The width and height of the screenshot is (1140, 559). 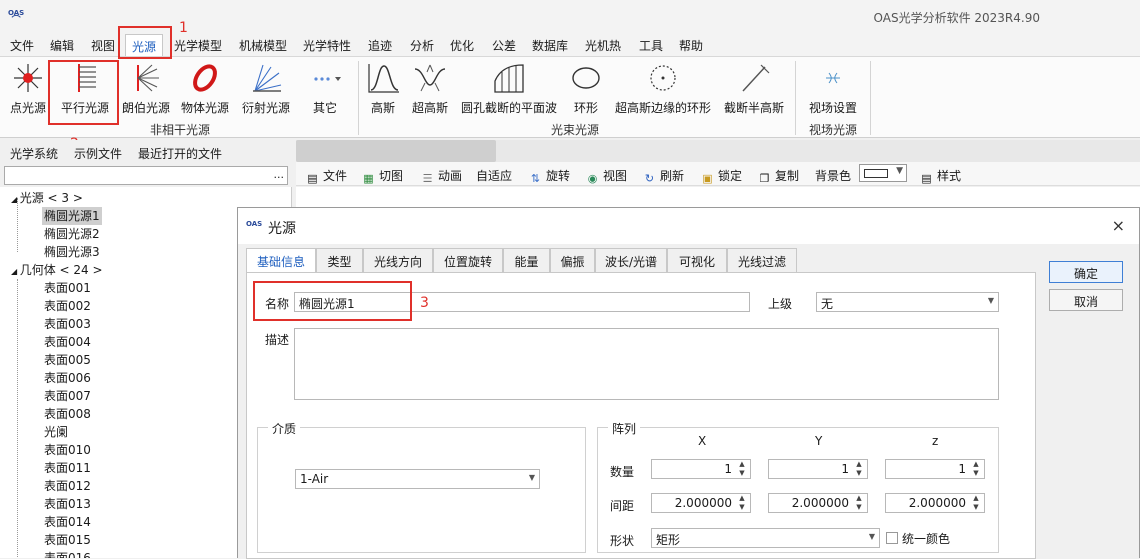 What do you see at coordinates (504, 45) in the screenshot?
I see `menu-tolerance: 公差` at bounding box center [504, 45].